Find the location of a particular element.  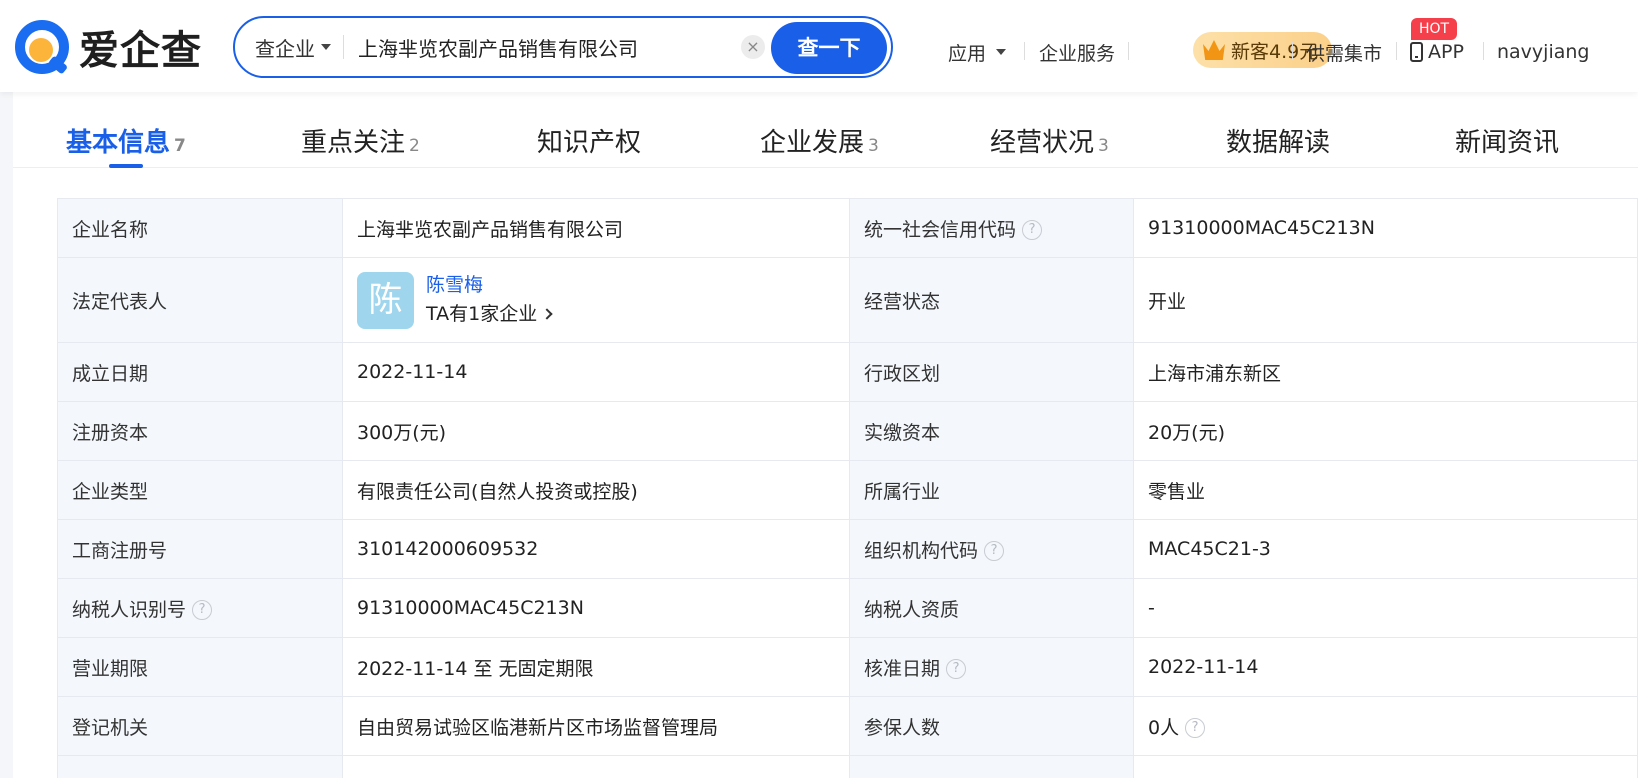

tab-intellectual-property: 知识产权 is located at coordinates (589, 140).